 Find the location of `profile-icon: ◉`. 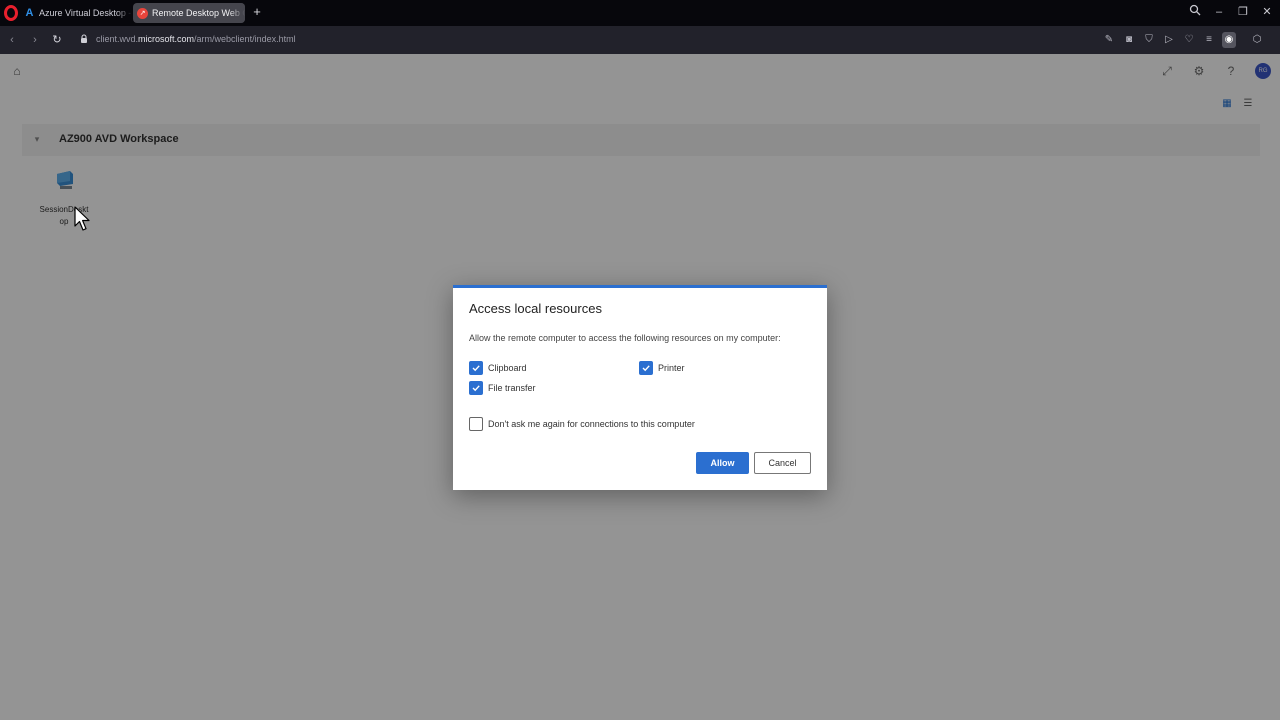

profile-icon: ◉ is located at coordinates (1229, 40).